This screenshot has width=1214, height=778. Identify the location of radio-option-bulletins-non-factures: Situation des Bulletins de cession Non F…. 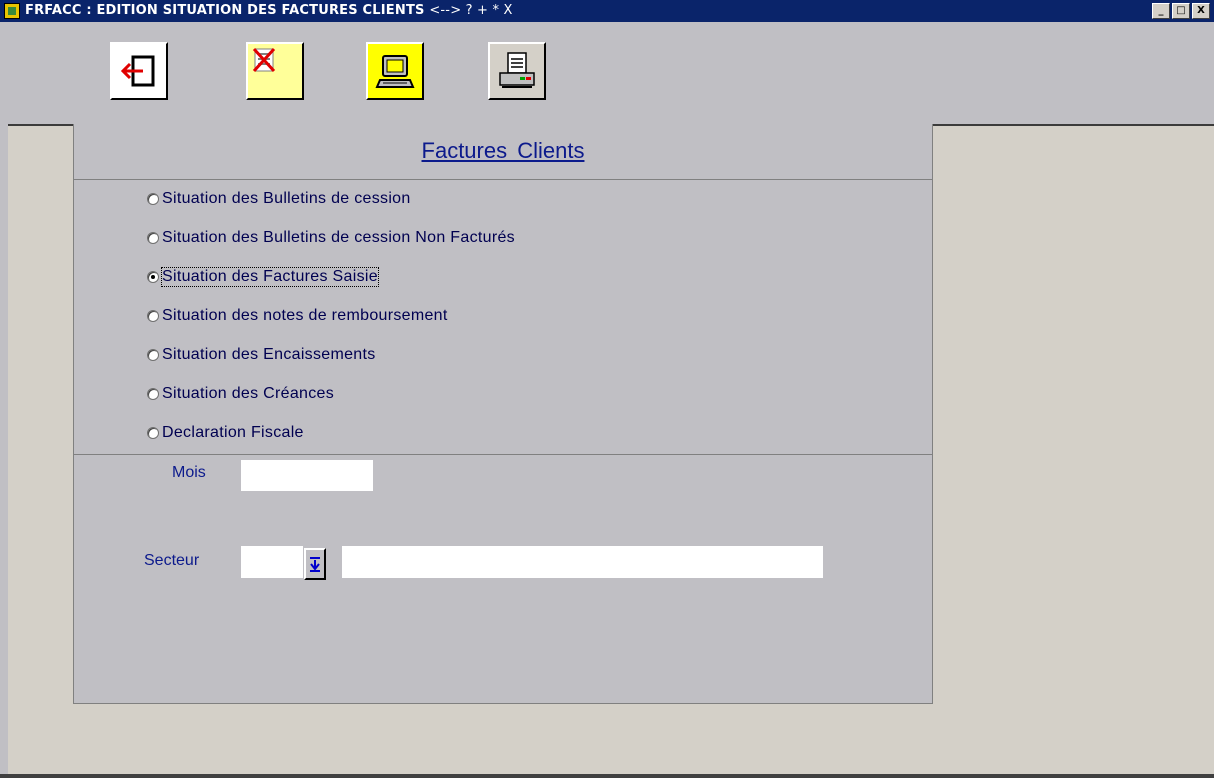
(331, 238).